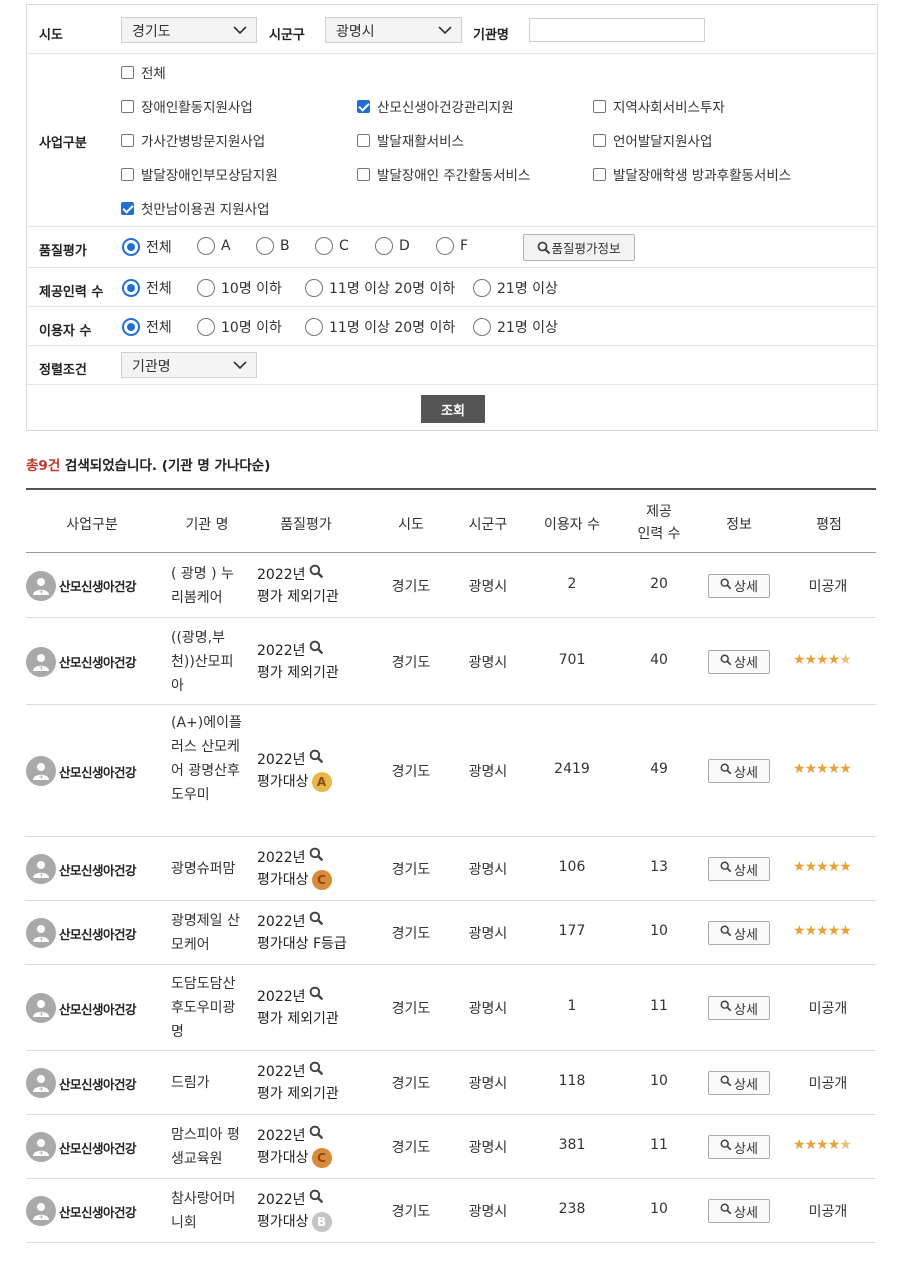 The width and height of the screenshot is (900, 1286). Describe the element at coordinates (579, 247) in the screenshot. I see `quality-info-button: 품질평가정보` at that location.